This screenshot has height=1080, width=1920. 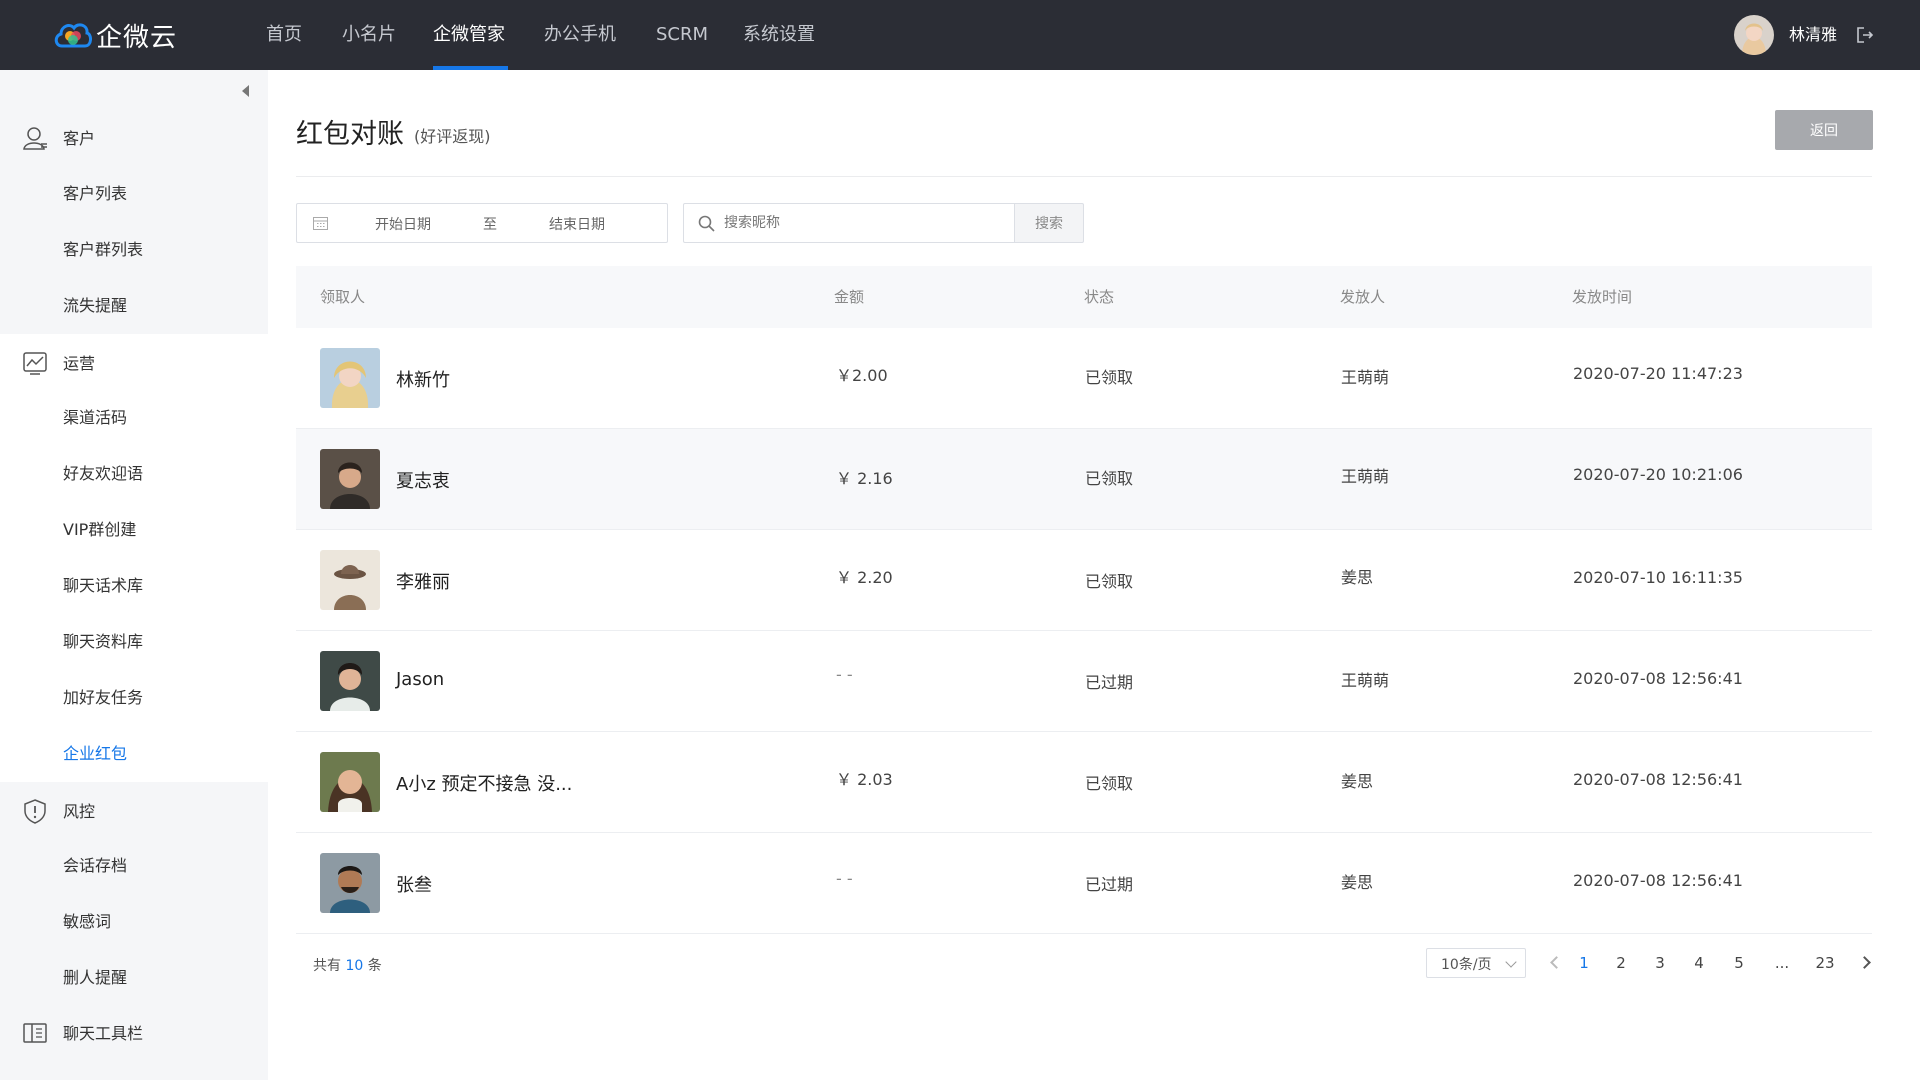 What do you see at coordinates (343, 297) in the screenshot?
I see `column-header-receiver: 领取人` at bounding box center [343, 297].